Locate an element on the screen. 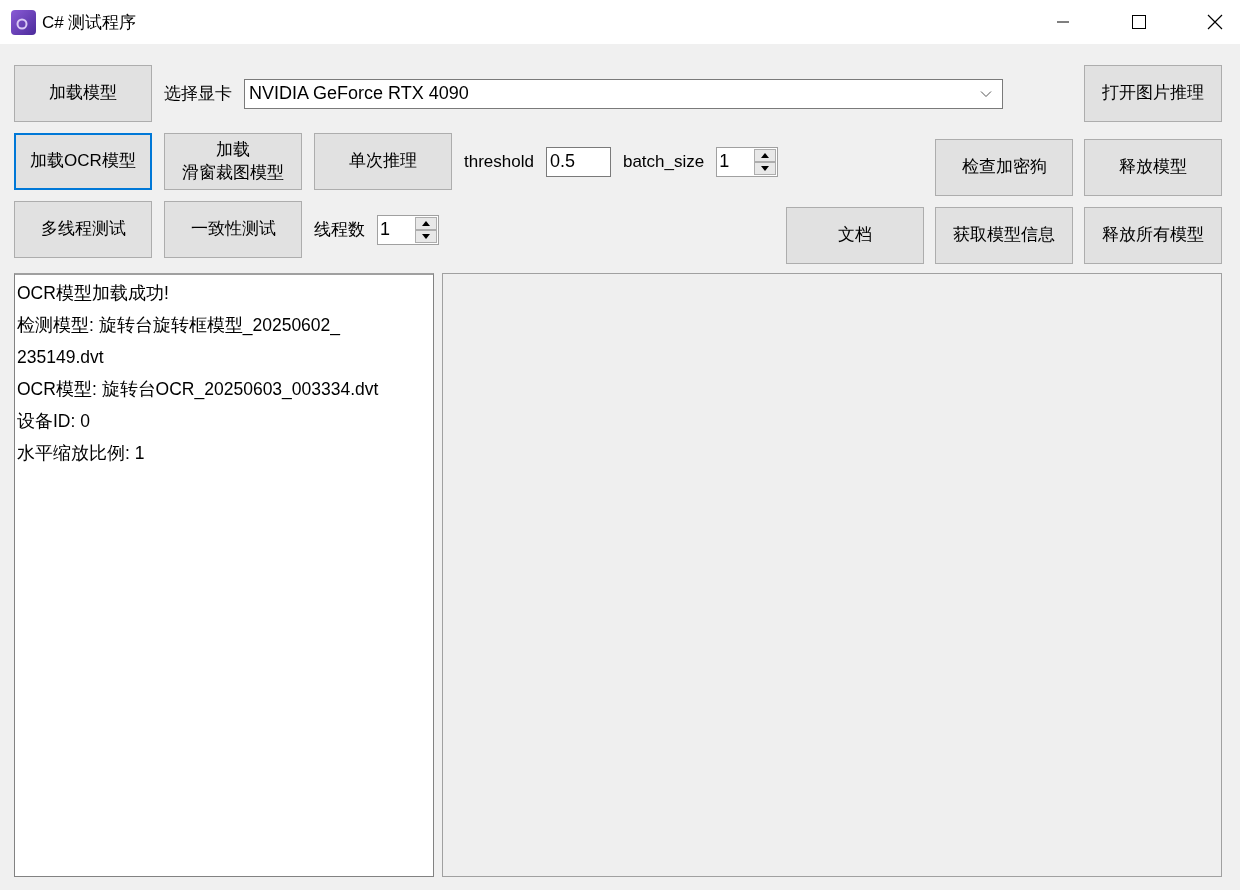 The width and height of the screenshot is (1240, 890). log-line: 235149.dvt is located at coordinates (61, 357).